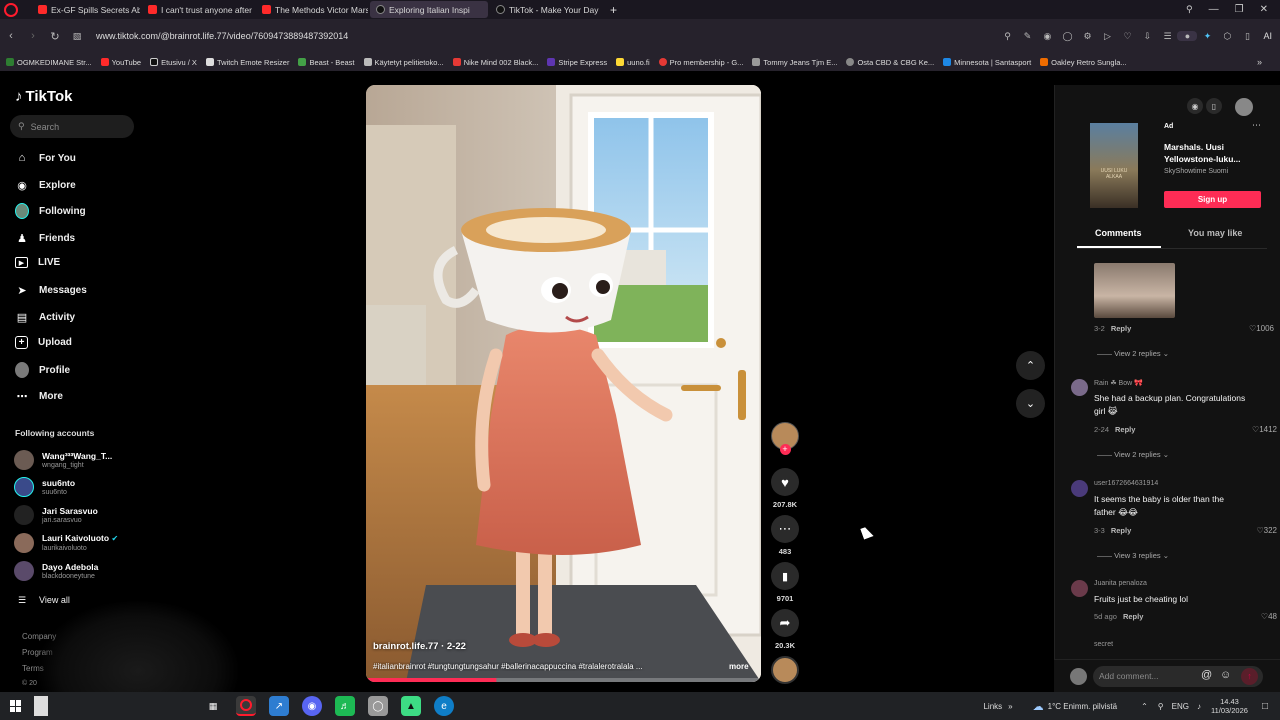 The height and width of the screenshot is (720, 1280). Describe the element at coordinates (785, 670) in the screenshot. I see `music-disc-button` at that location.